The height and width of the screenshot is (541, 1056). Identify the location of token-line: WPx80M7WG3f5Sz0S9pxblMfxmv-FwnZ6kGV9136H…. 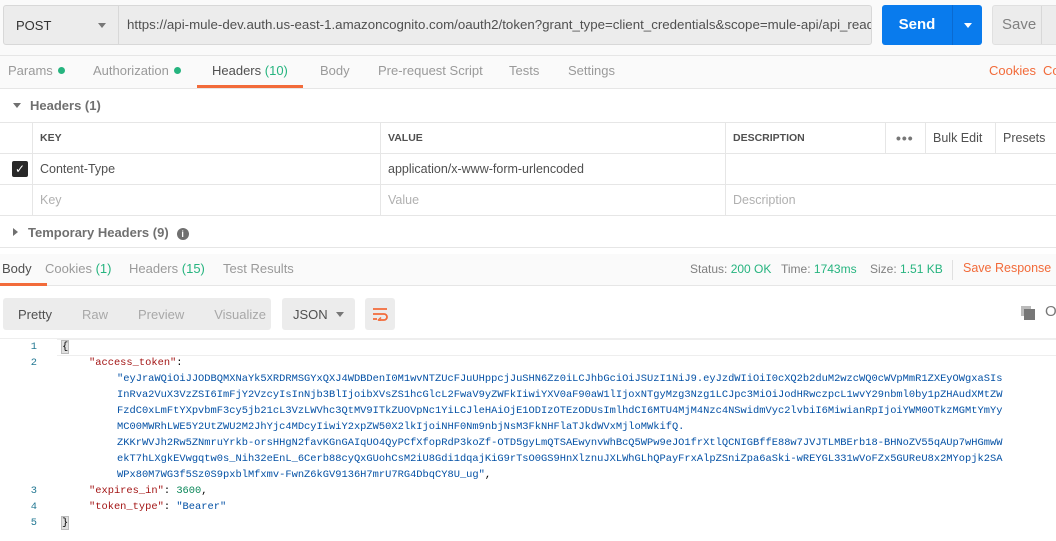
(301, 475).